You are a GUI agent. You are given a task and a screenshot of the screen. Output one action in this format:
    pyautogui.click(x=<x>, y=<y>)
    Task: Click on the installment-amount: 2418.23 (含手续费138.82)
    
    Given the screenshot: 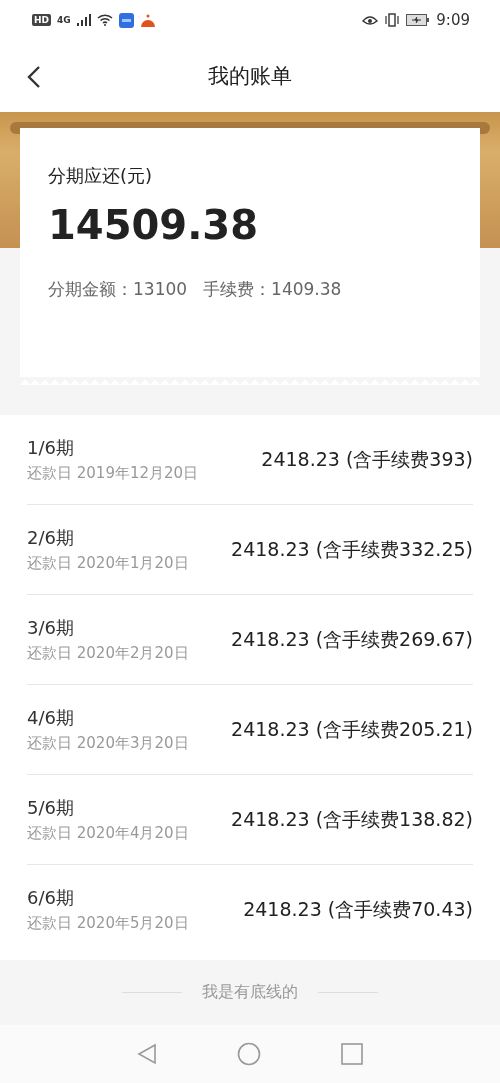 What is the action you would take?
    pyautogui.click(x=352, y=819)
    